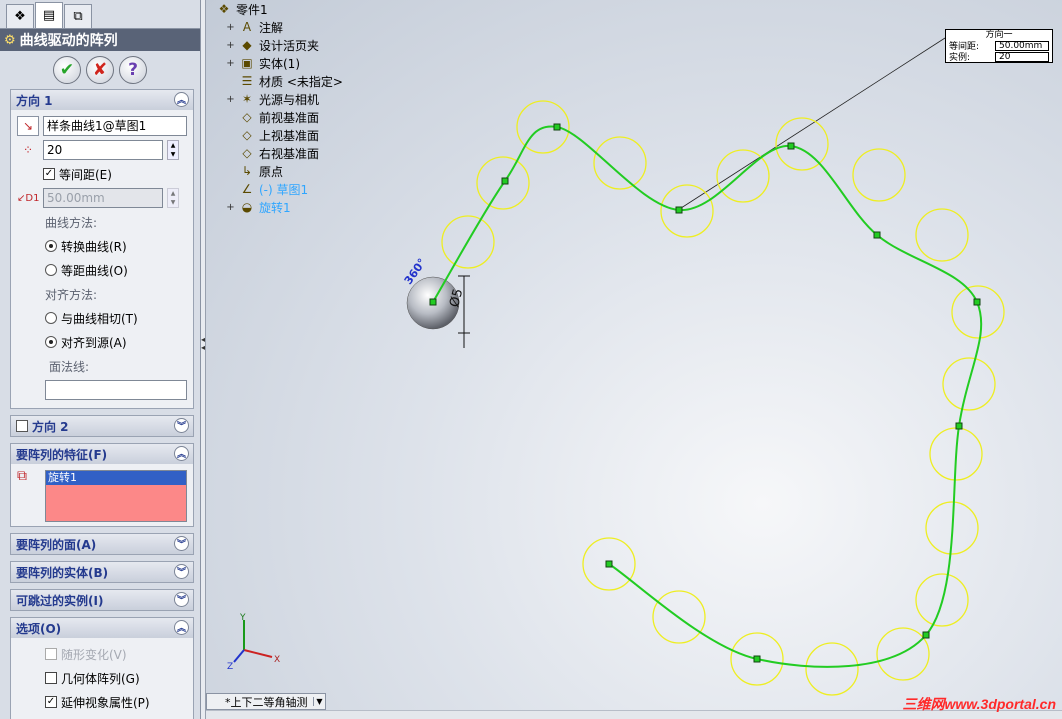 Image resolution: width=1062 pixels, height=719 pixels. Describe the element at coordinates (102, 454) in the screenshot. I see `features-header: 要阵列的特征(F) ︽` at that location.